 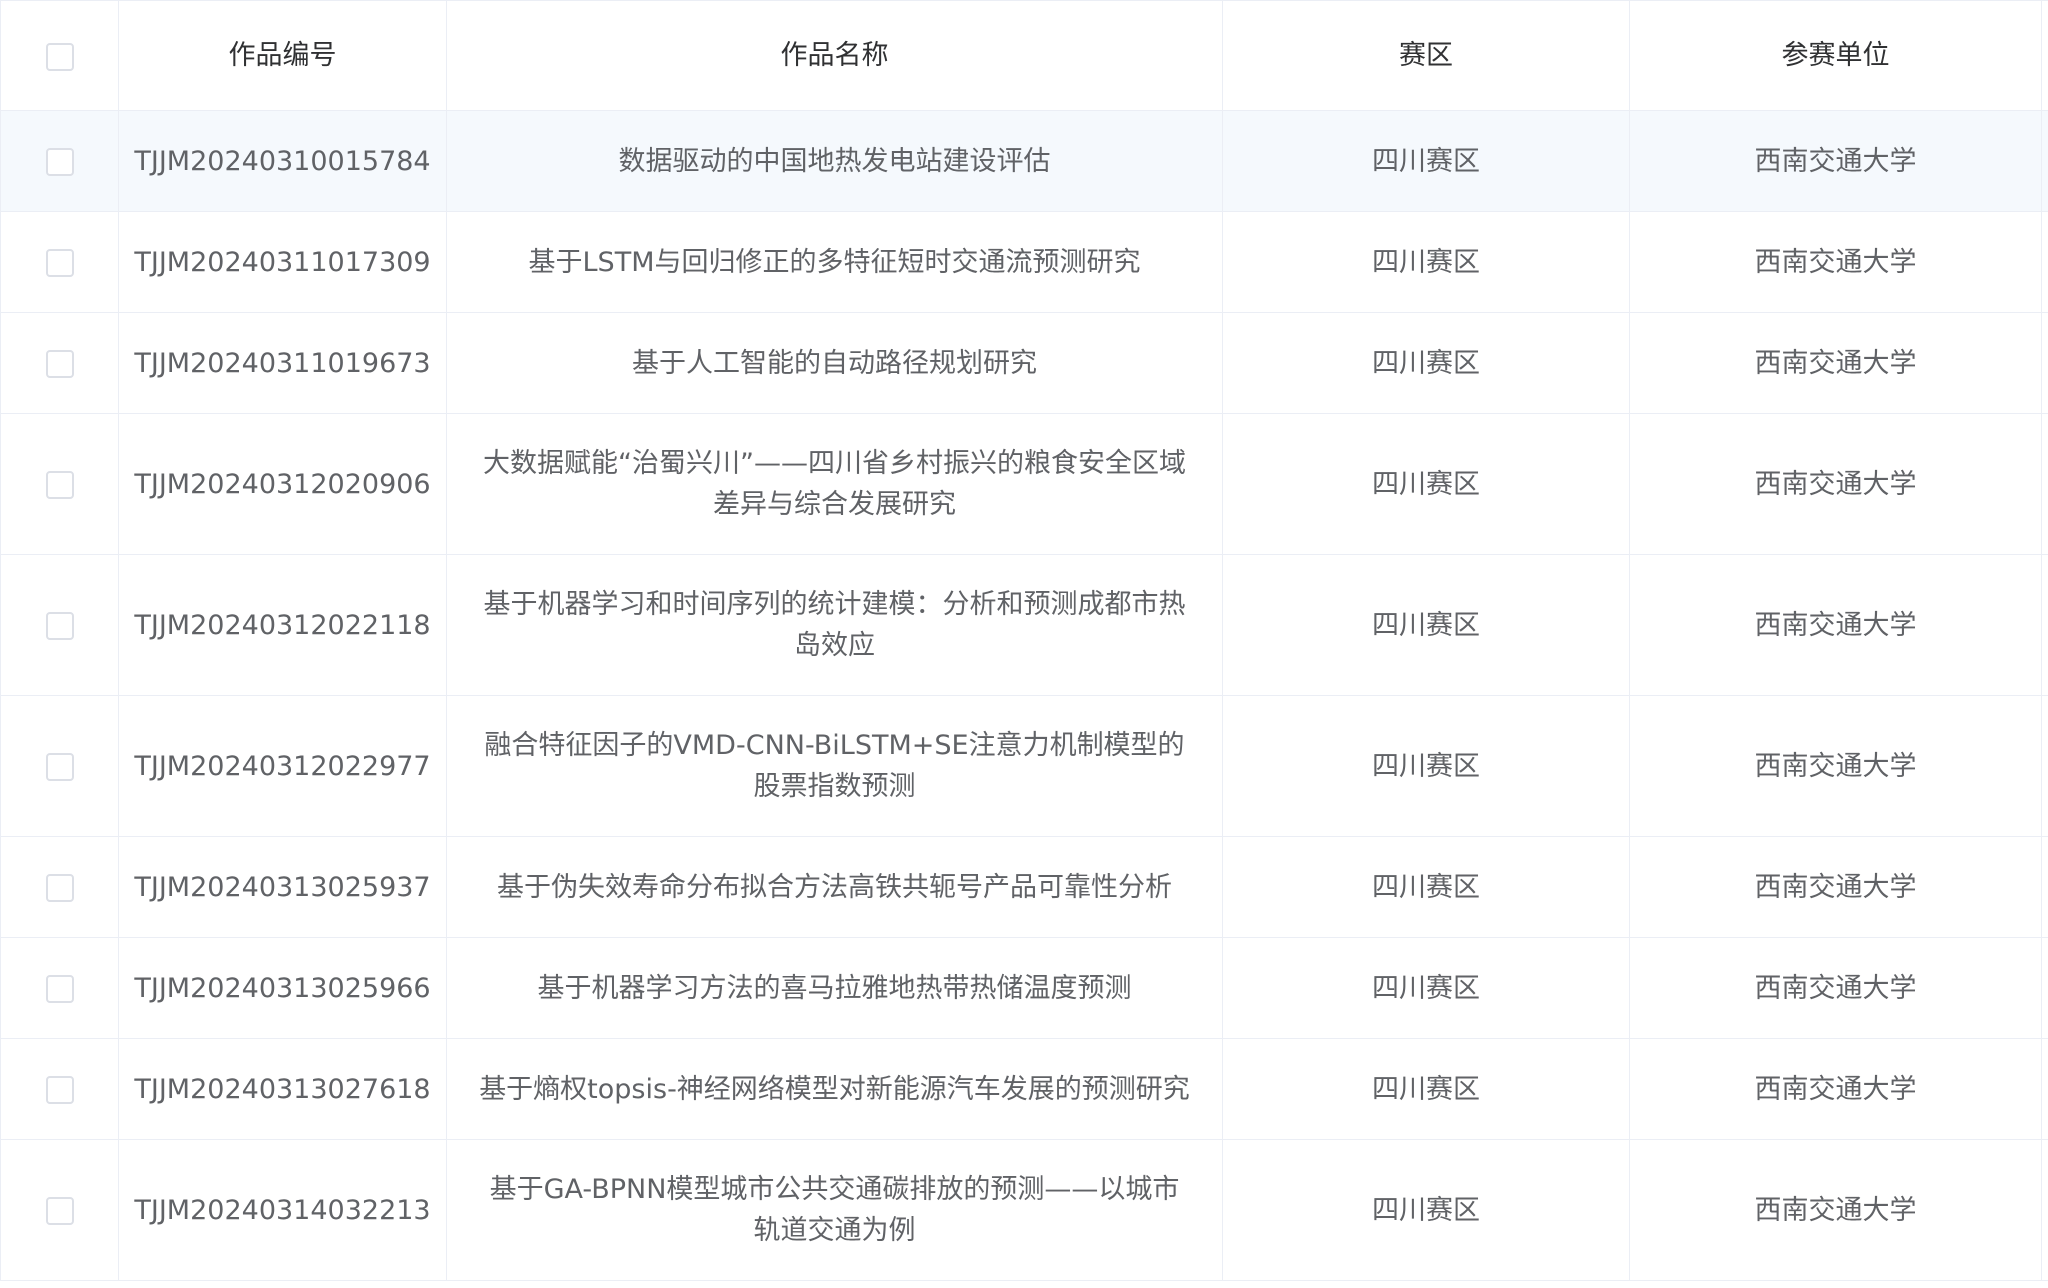 What do you see at coordinates (282, 161) in the screenshot?
I see `cell-id: TJJM20240310015784` at bounding box center [282, 161].